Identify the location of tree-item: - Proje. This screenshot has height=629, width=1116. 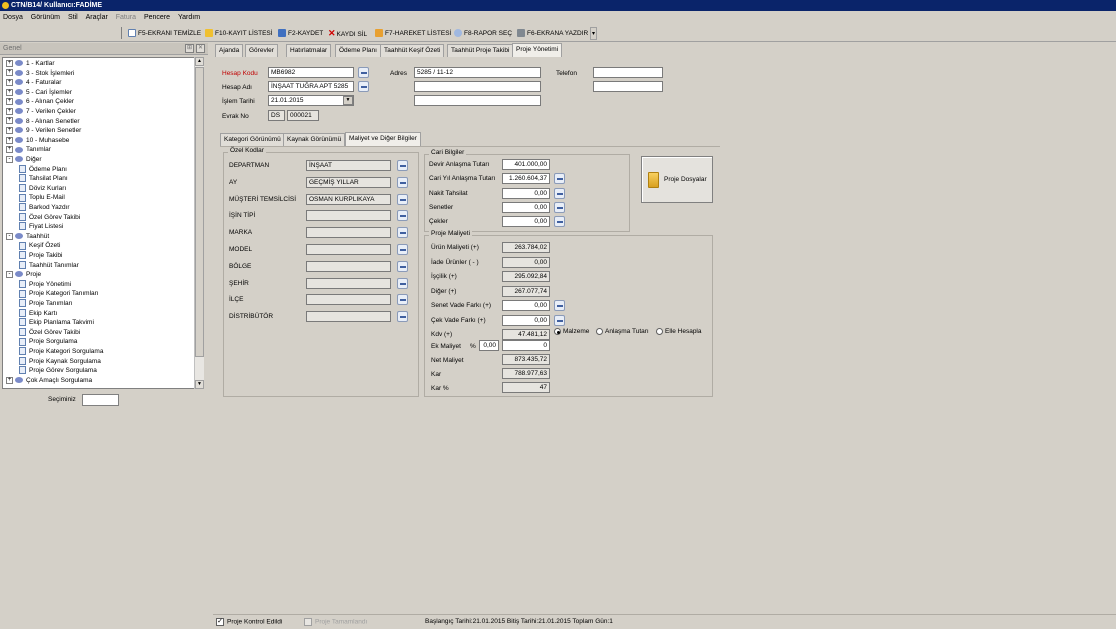
(23, 275).